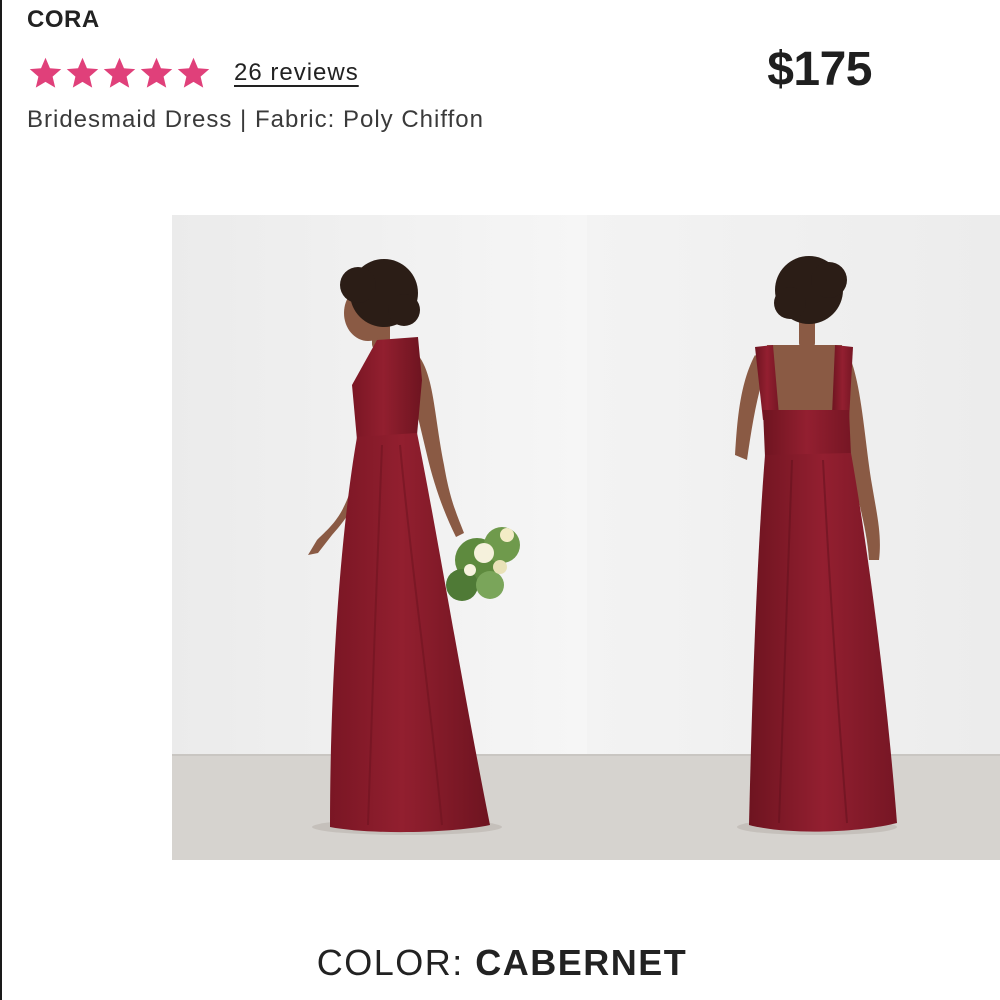  I want to click on star-rating, so click(119, 73).